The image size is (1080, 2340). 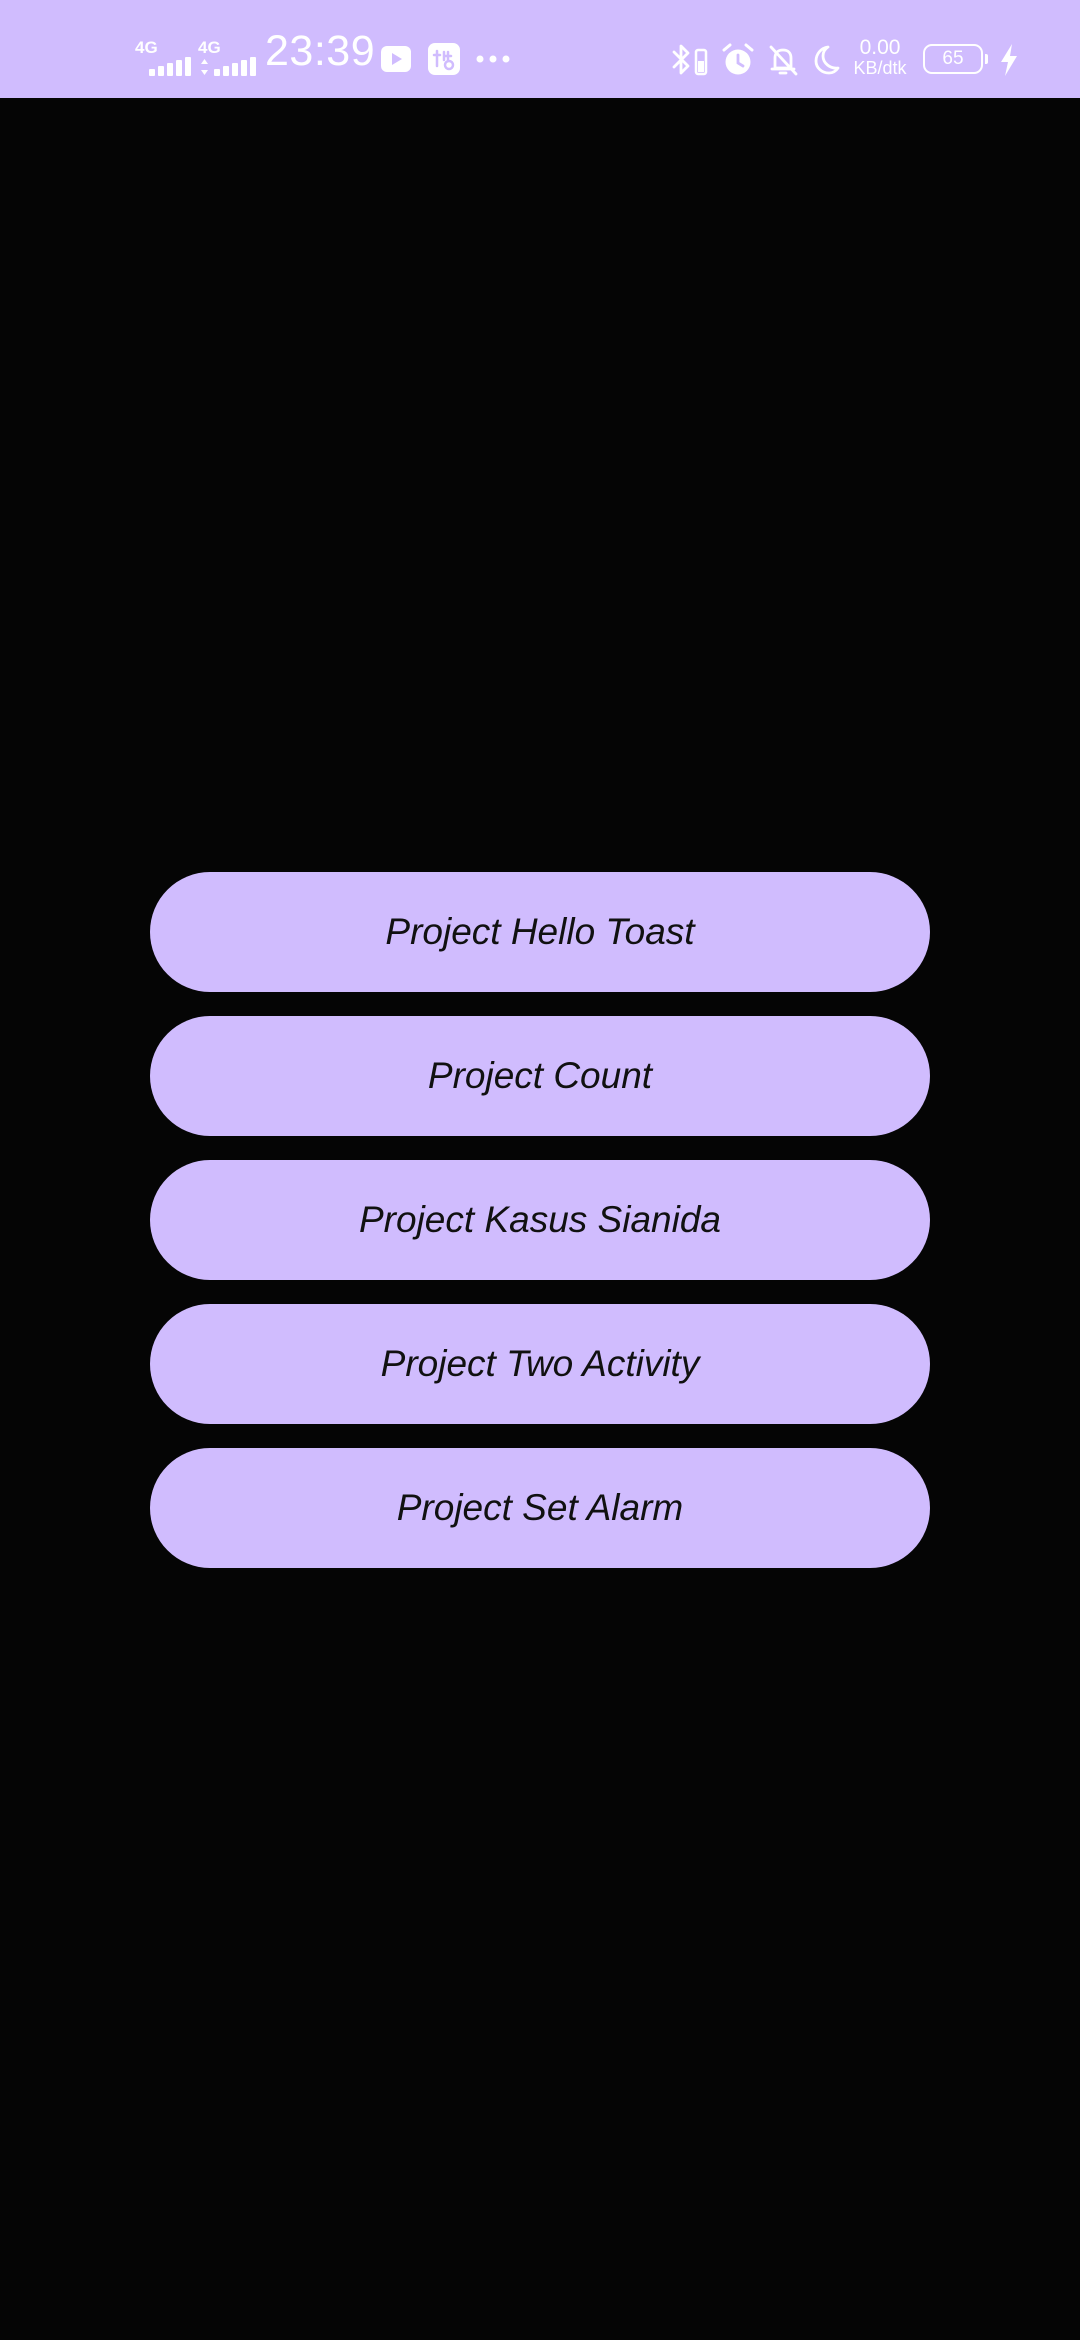 I want to click on alarm-icon, so click(x=738, y=60).